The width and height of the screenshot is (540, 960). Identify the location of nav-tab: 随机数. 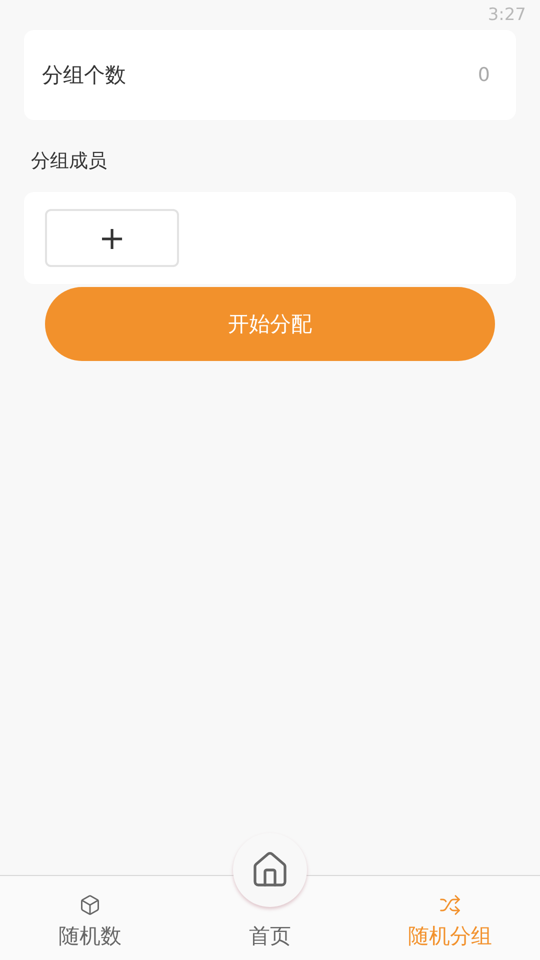
(90, 918).